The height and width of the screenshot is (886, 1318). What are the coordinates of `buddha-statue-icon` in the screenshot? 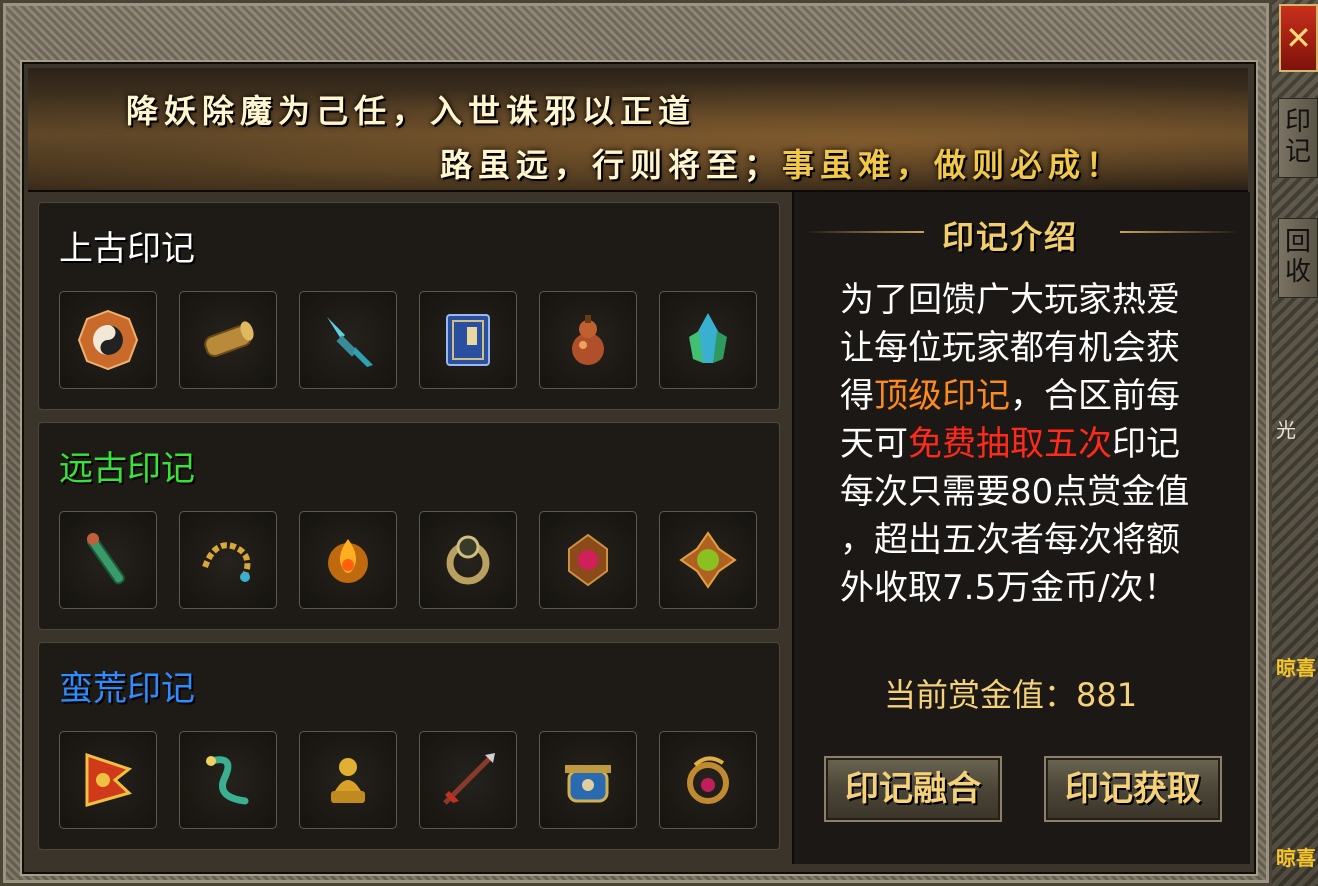 It's located at (348, 780).